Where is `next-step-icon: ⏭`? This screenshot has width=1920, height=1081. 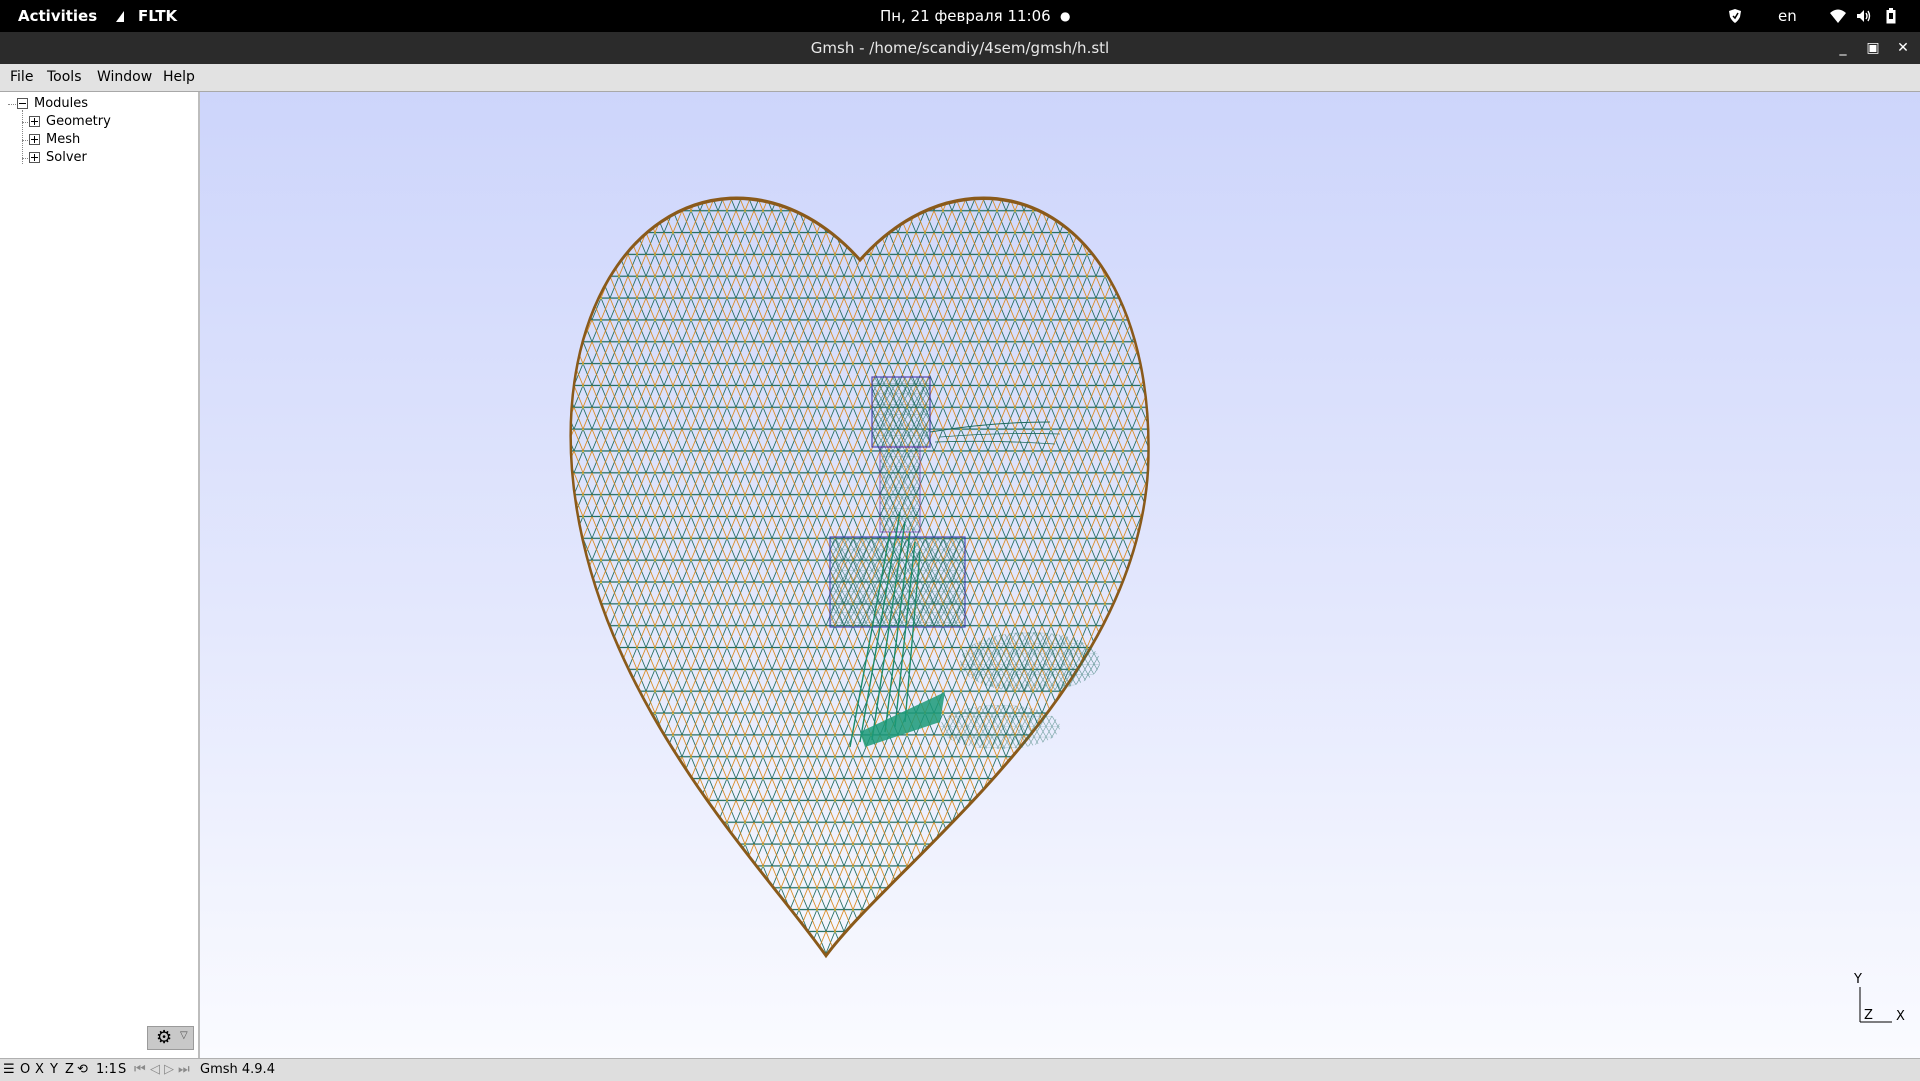 next-step-icon: ⏭ is located at coordinates (184, 1070).